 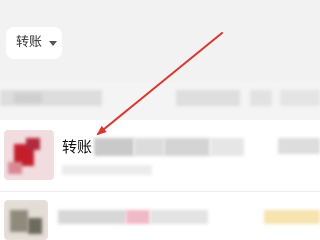 What do you see at coordinates (53, 43) in the screenshot?
I see `caret-down-icon` at bounding box center [53, 43].